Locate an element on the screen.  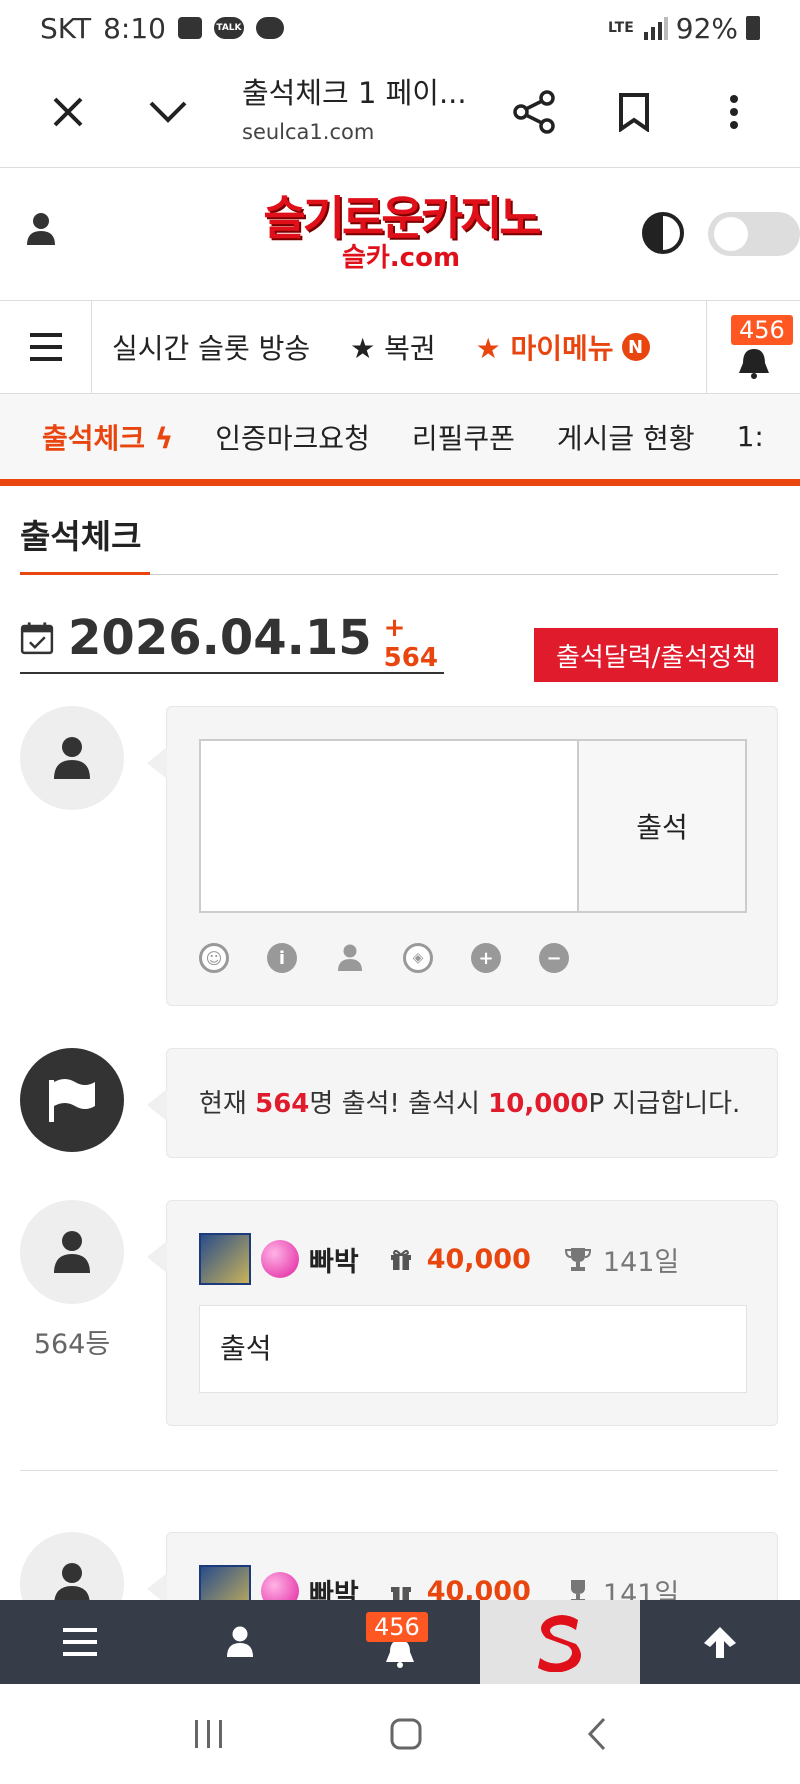
minus-circle-icon: − is located at coordinates (554, 958).